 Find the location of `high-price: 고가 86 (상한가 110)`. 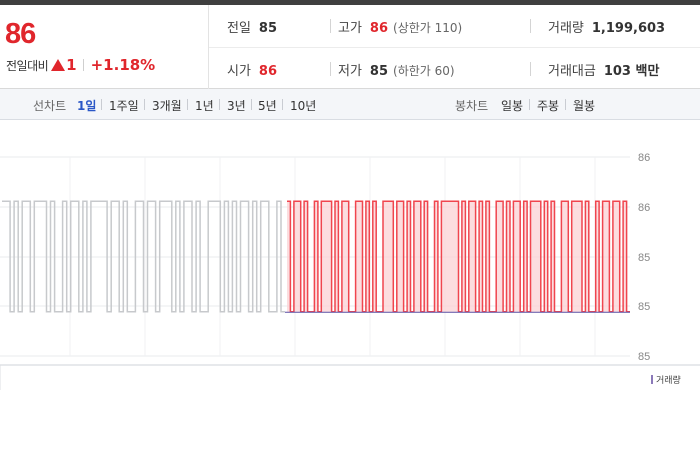

high-price: 고가 86 (상한가 110) is located at coordinates (400, 26).